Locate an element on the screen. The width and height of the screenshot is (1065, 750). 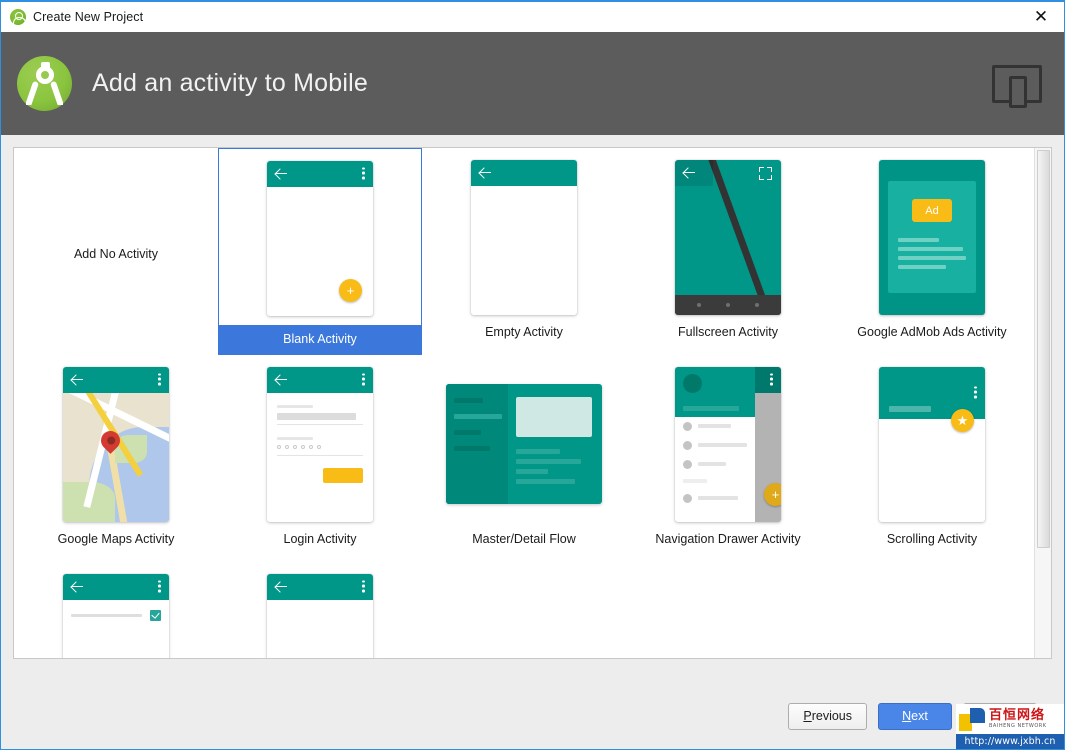
watermark-overlay: 百恒网络 BAIHENG NETWORK http://www.jxbh.cn is located at coordinates (1010, 726).